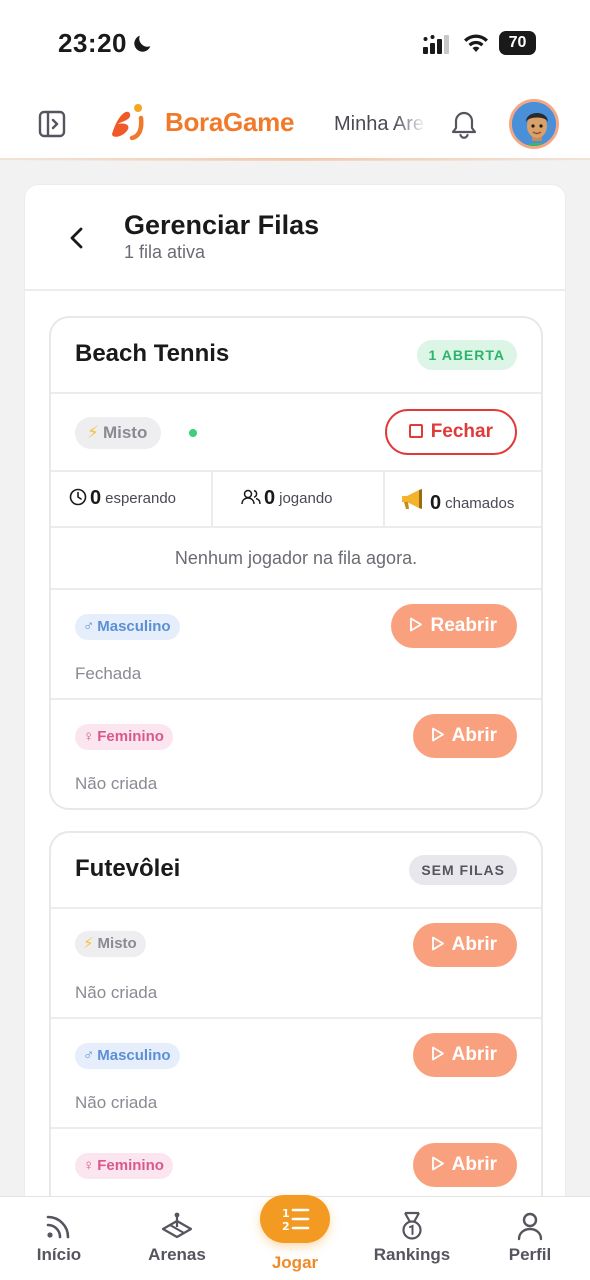  I want to click on button-label: Reabrir, so click(463, 625).